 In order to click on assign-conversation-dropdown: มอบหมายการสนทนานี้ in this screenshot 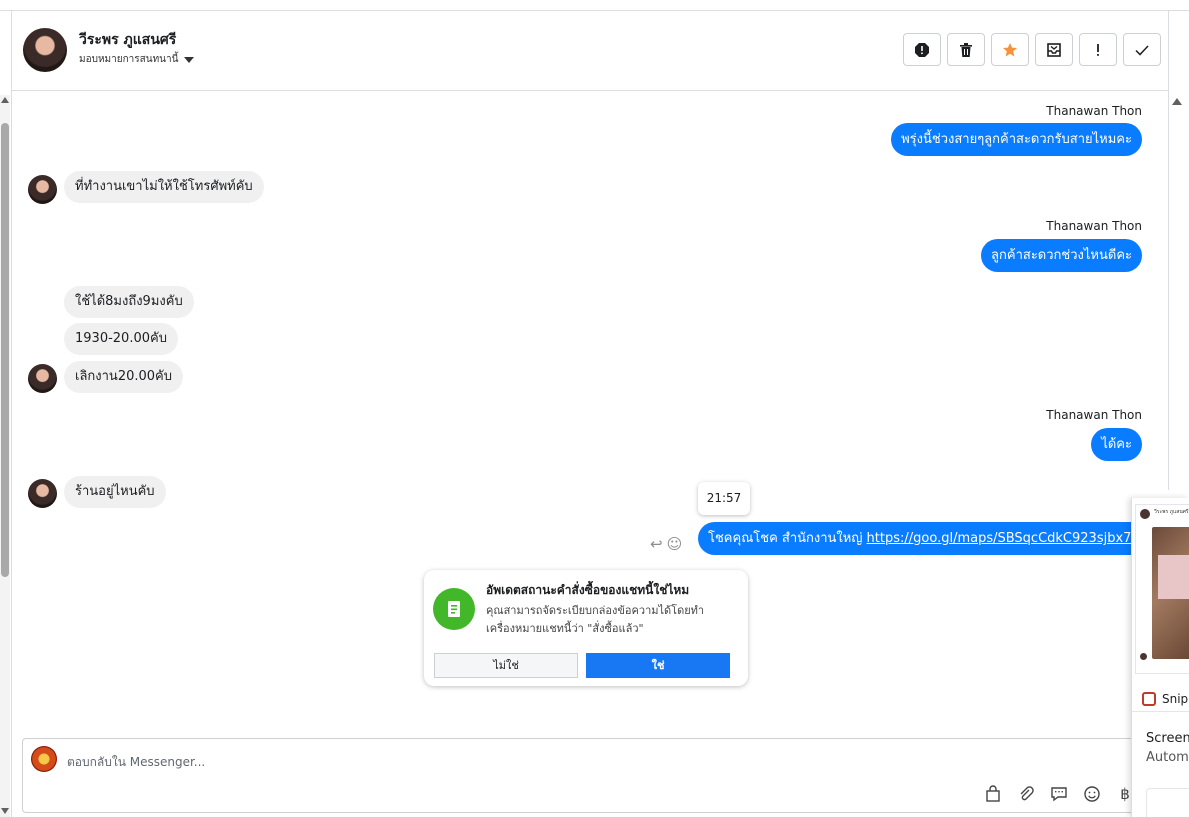, I will do `click(137, 59)`.